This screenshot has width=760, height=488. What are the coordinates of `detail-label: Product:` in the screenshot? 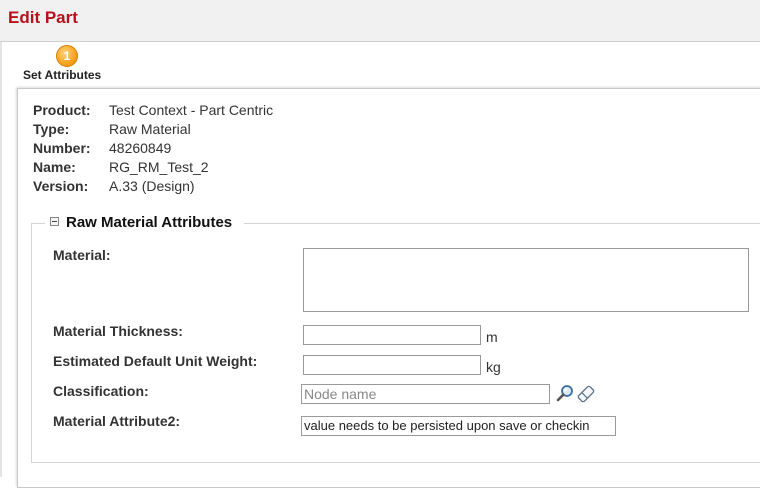 It's located at (62, 110).